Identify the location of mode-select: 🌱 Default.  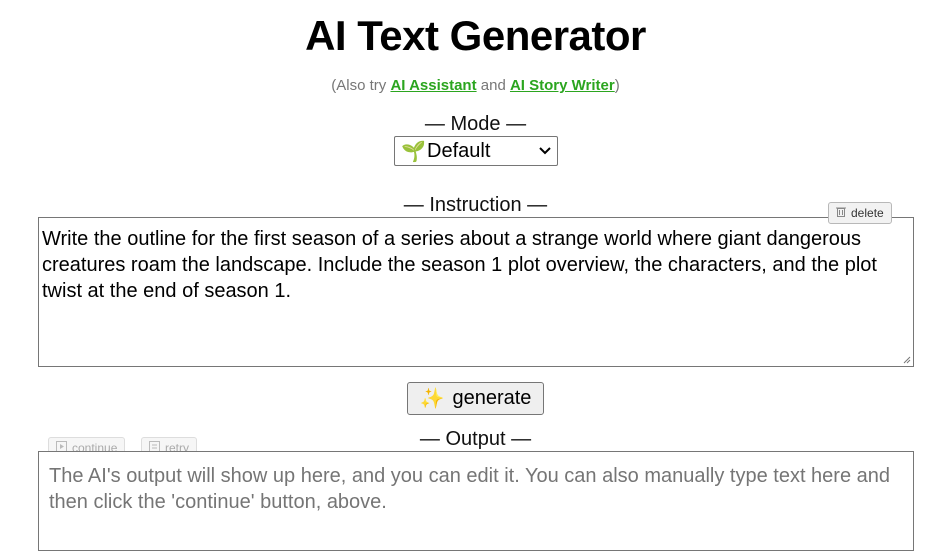
(476, 151).